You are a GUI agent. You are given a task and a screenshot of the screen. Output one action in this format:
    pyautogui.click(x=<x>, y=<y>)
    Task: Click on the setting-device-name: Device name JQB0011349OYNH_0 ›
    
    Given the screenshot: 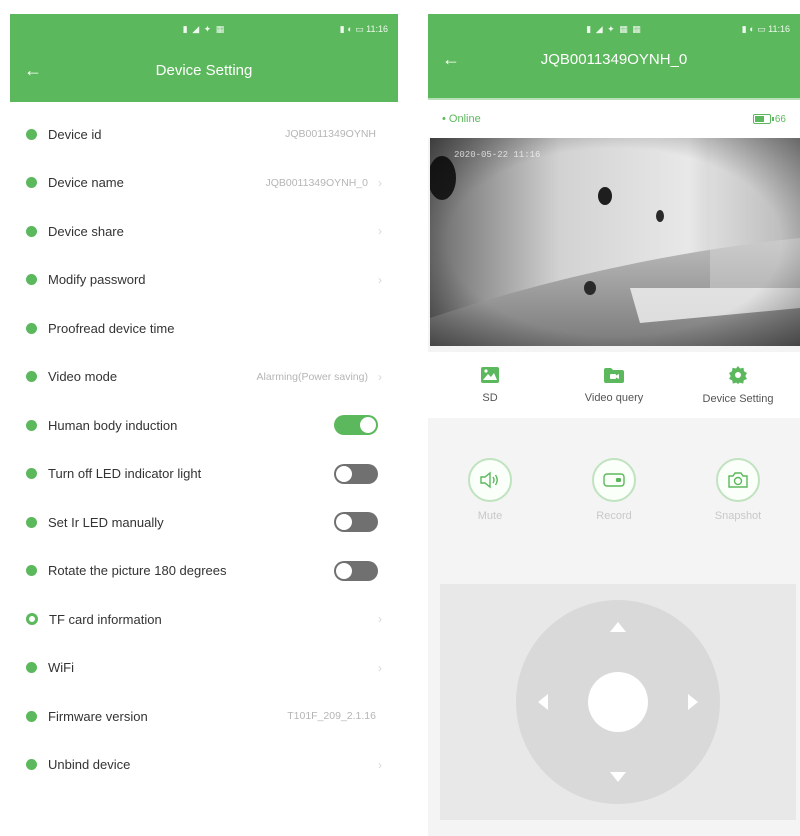 What is the action you would take?
    pyautogui.click(x=204, y=183)
    